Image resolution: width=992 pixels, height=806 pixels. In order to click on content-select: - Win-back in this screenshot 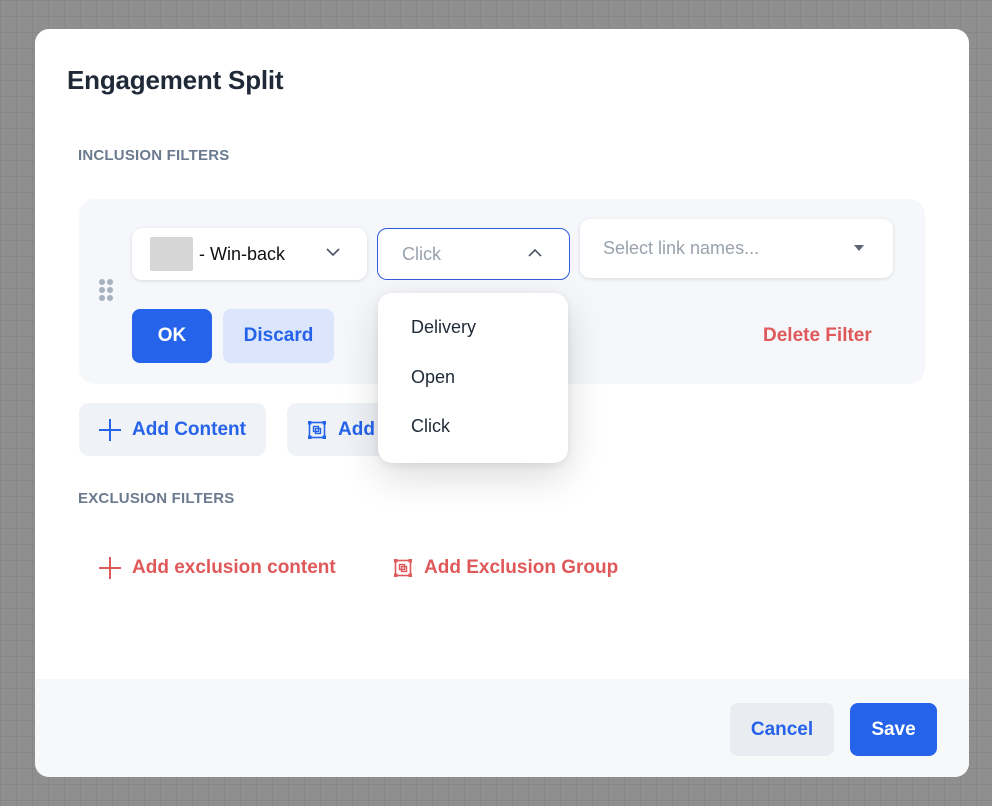, I will do `click(249, 254)`.